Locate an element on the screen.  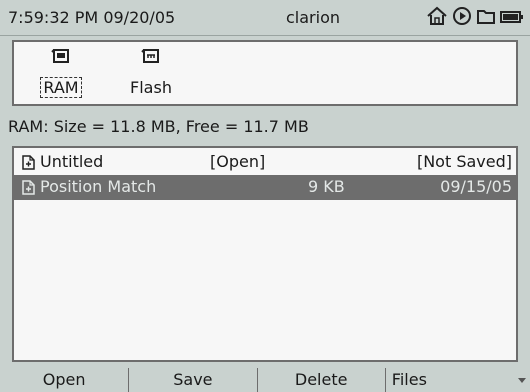
drive-flash: Flash is located at coordinates (151, 75).